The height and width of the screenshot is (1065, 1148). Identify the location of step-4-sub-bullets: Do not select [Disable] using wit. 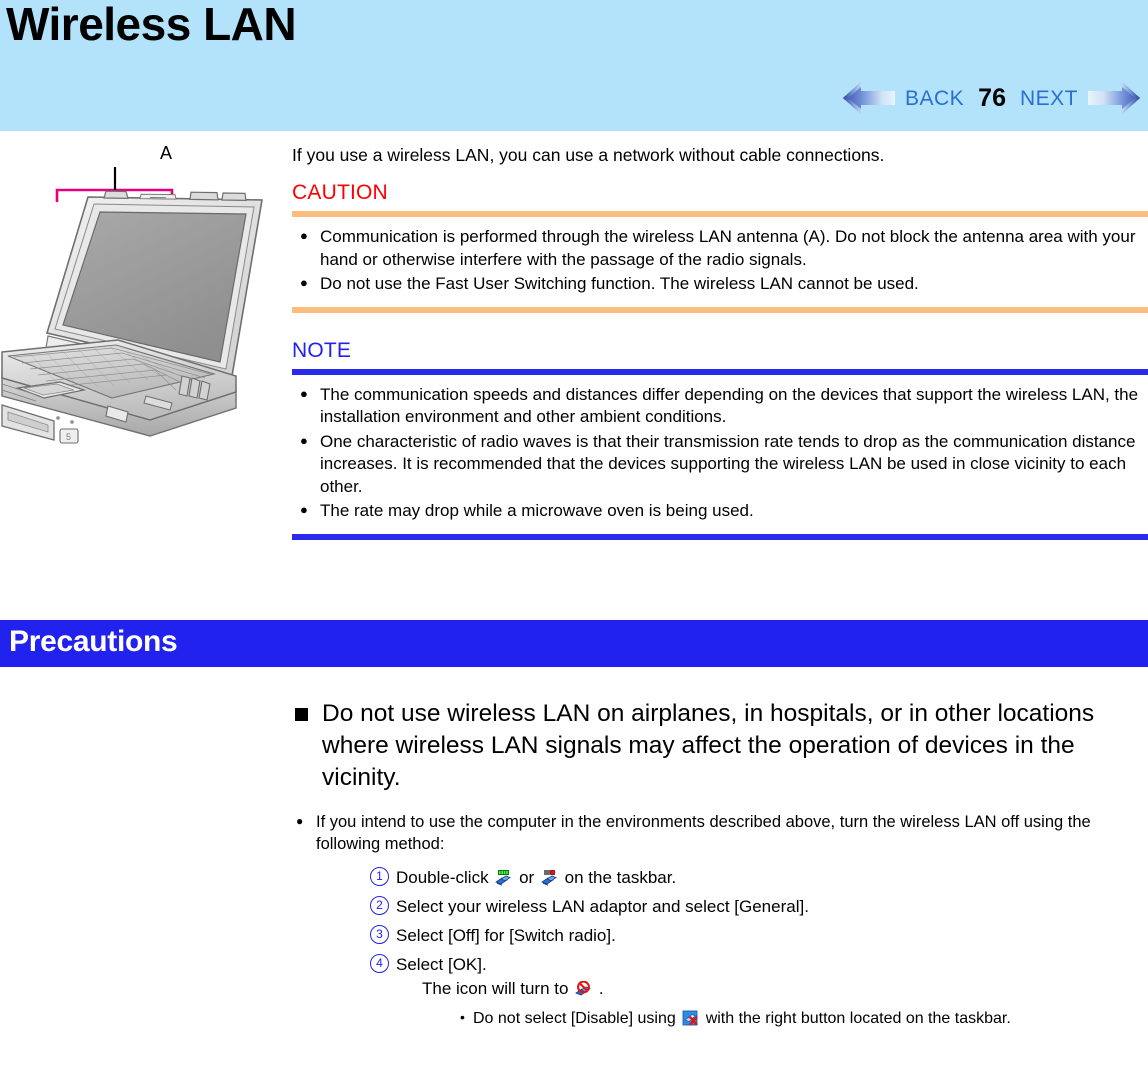
(803, 1018).